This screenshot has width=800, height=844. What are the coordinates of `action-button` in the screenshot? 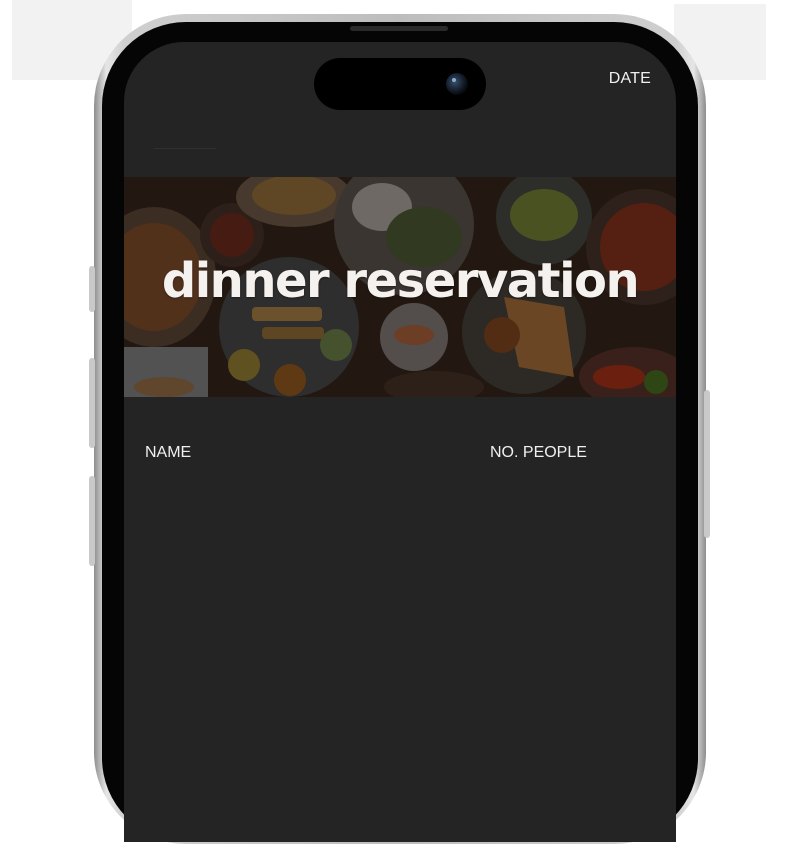 It's located at (92, 289).